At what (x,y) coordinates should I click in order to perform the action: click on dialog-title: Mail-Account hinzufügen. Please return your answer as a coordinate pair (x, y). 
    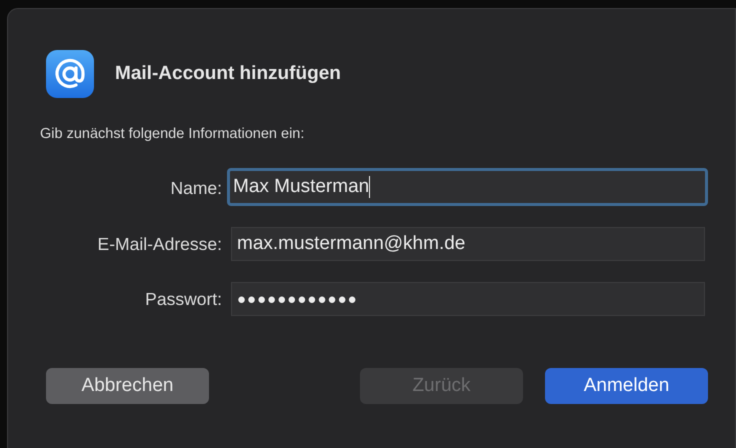
    Looking at the image, I should click on (228, 74).